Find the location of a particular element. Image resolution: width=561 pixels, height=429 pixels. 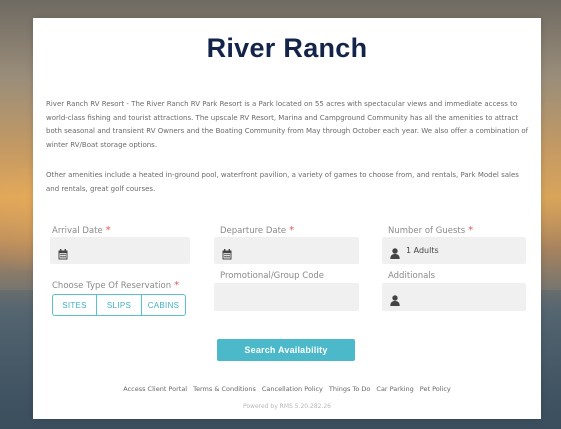

footer-link-client-portal: Access Client Portal is located at coordinates (155, 389).